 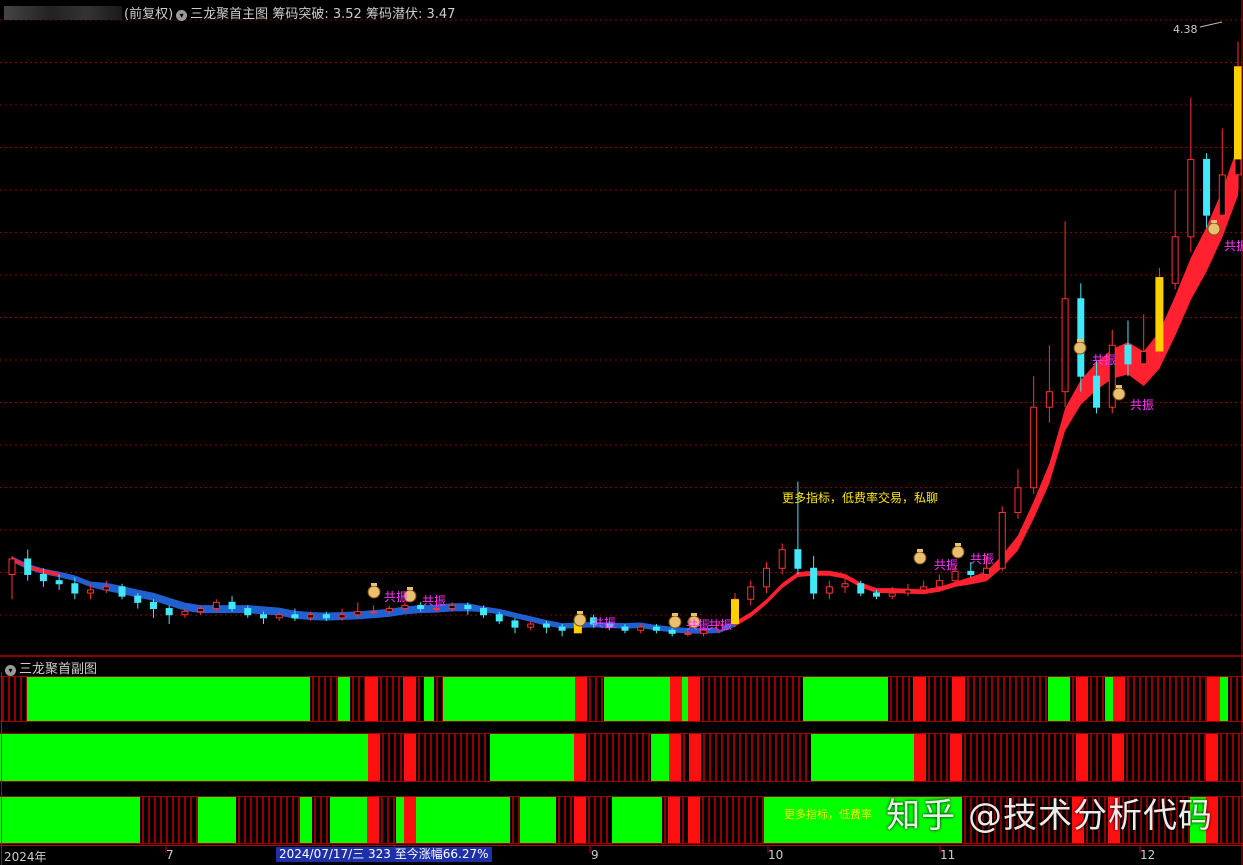 What do you see at coordinates (25, 857) in the screenshot?
I see `x-axis-label: 2024年` at bounding box center [25, 857].